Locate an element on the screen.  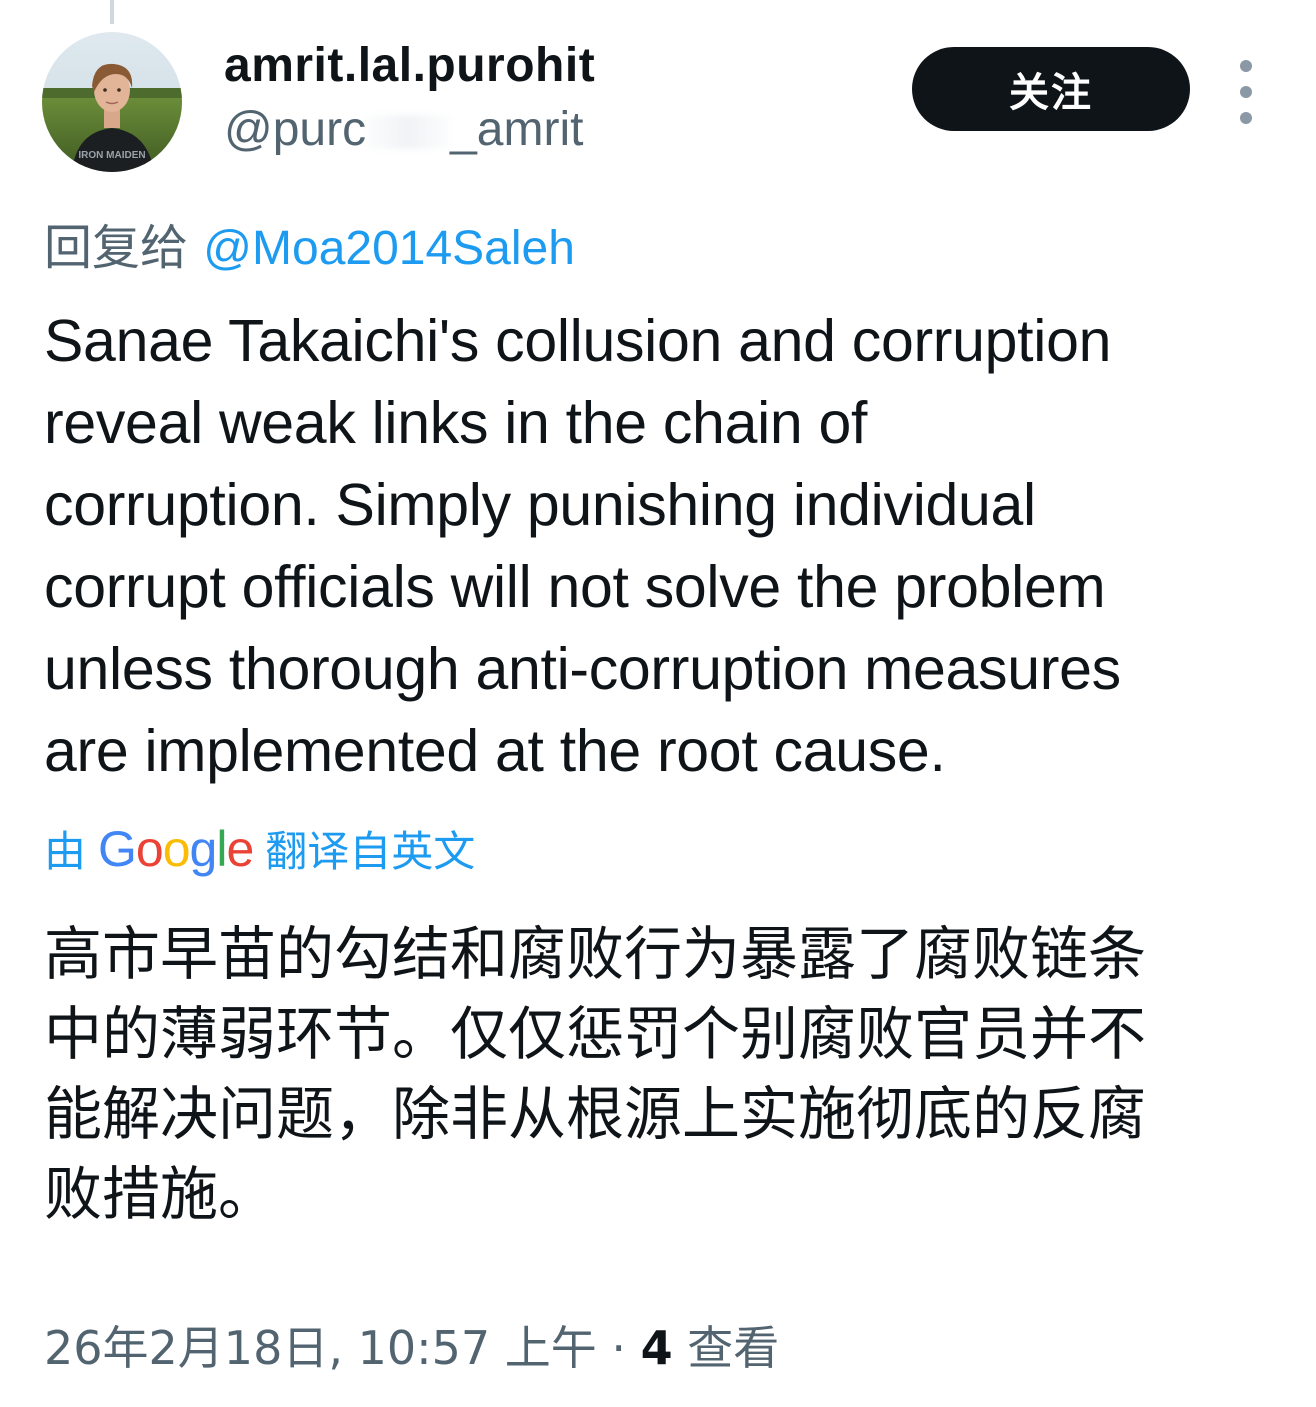
views-label: 查看 is located at coordinates (726, 1348).